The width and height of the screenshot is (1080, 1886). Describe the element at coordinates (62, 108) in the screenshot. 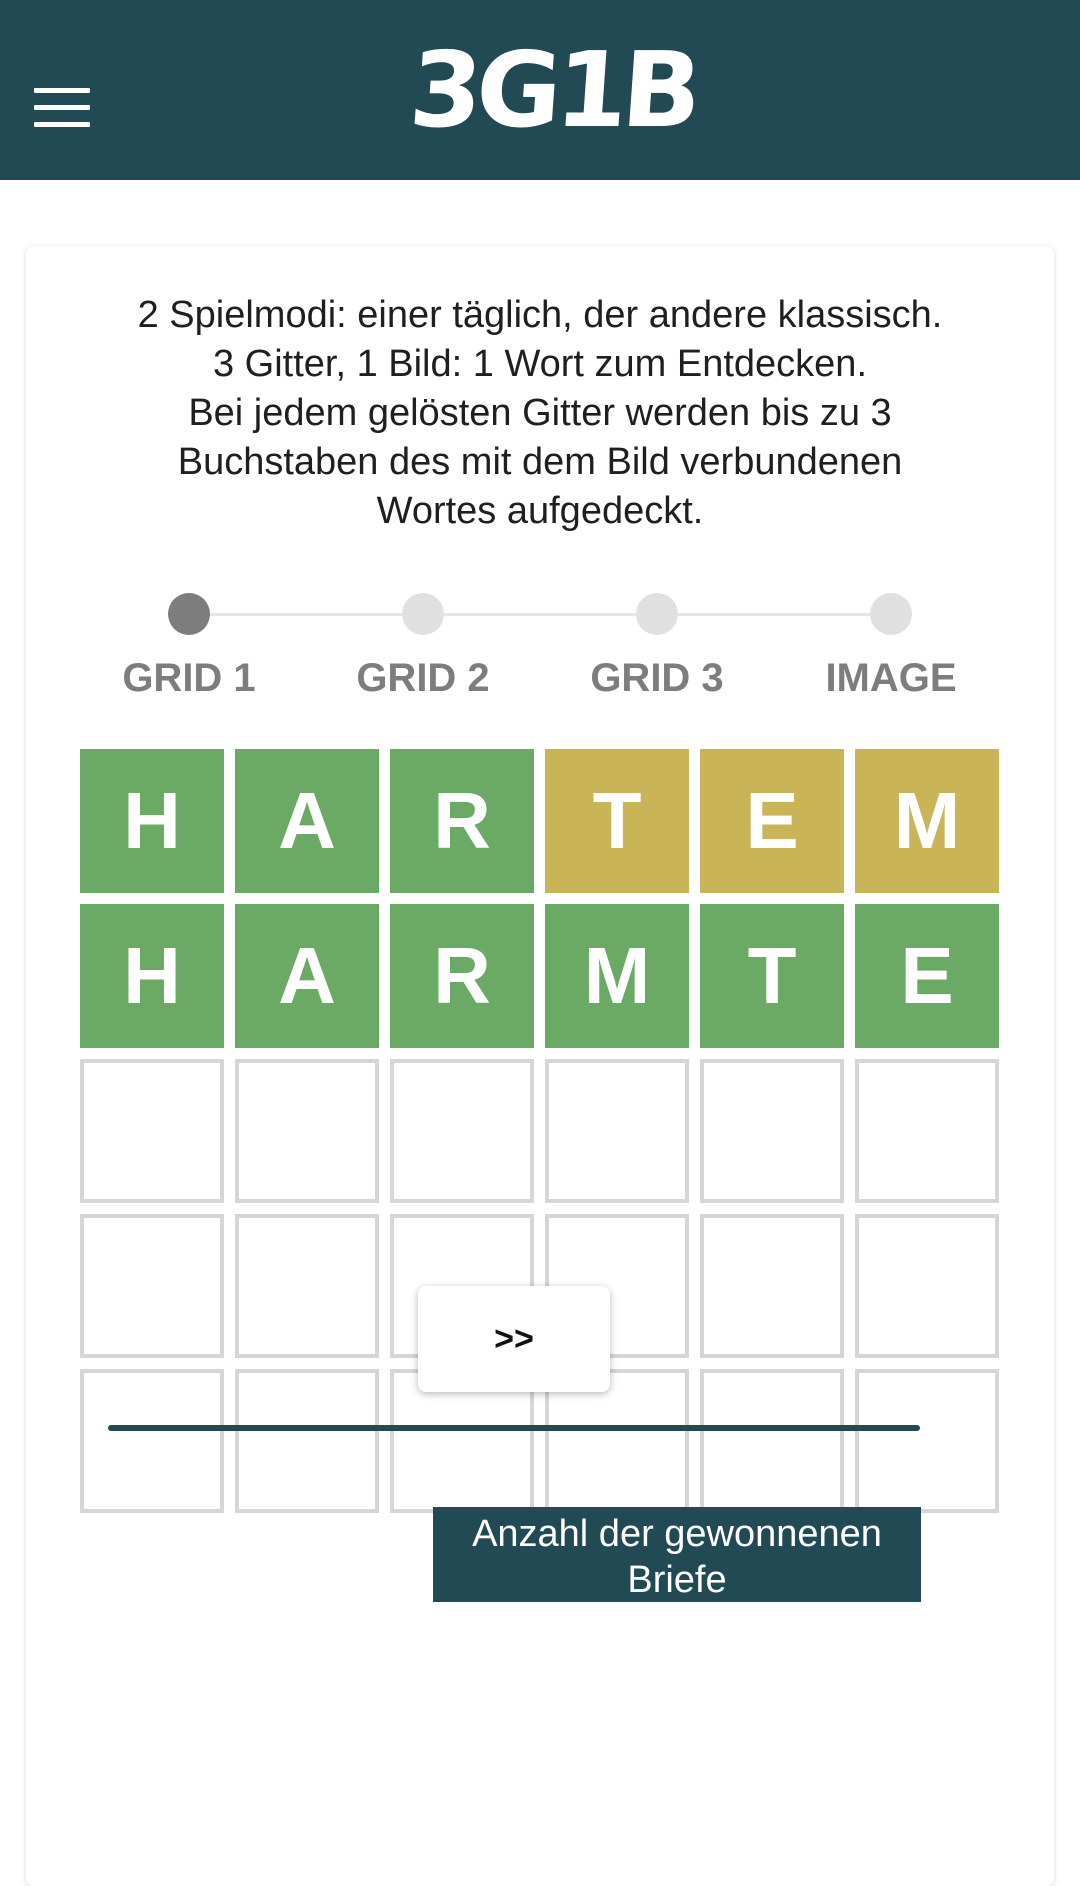

I see `hamburger-menu-icon` at that location.